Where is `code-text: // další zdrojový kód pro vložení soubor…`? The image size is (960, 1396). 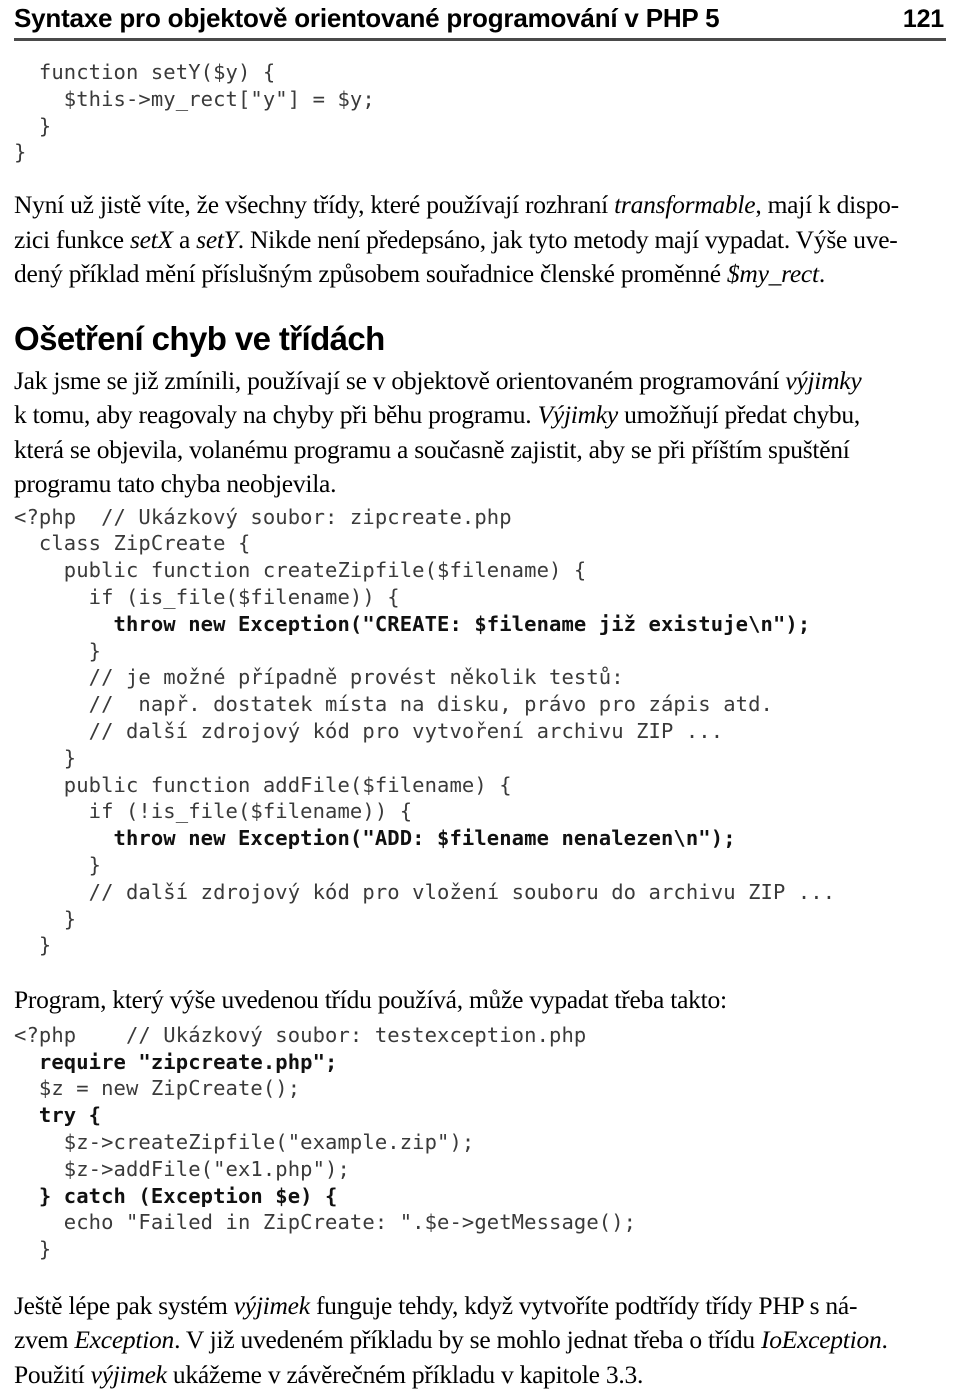
code-text: // další zdrojový kód pro vložení soubor… is located at coordinates (425, 891).